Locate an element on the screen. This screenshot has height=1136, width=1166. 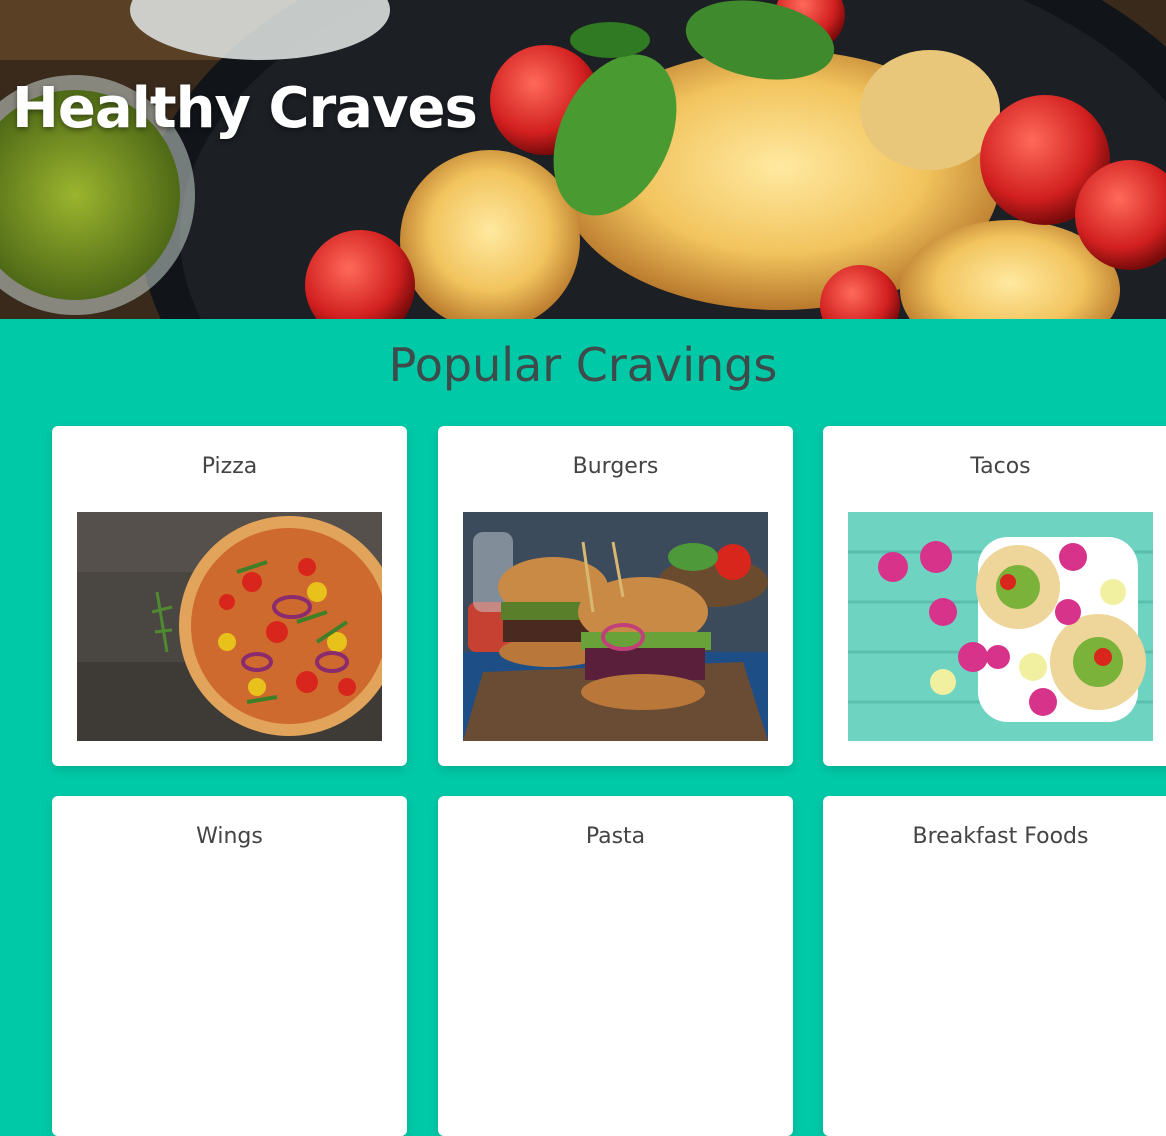
craving-card-tacos: Tacos is located at coordinates (994, 596).